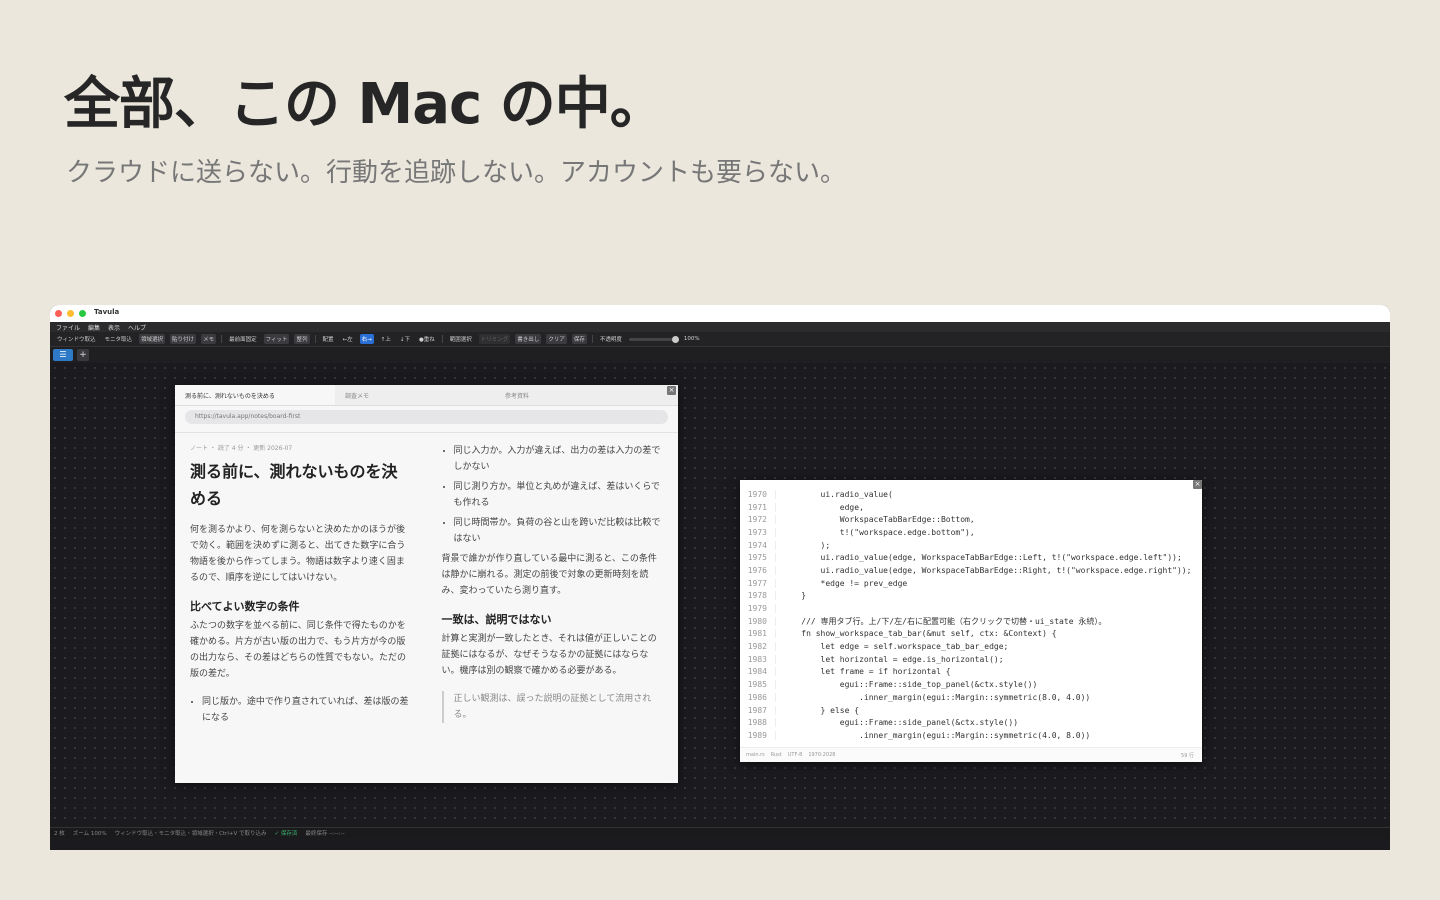 The height and width of the screenshot is (900, 1440). What do you see at coordinates (559, 531) in the screenshot?
I see `list-item: 同じ時間帯か。負荷の谷と山を跨いだ比較は比較ではない` at bounding box center [559, 531].